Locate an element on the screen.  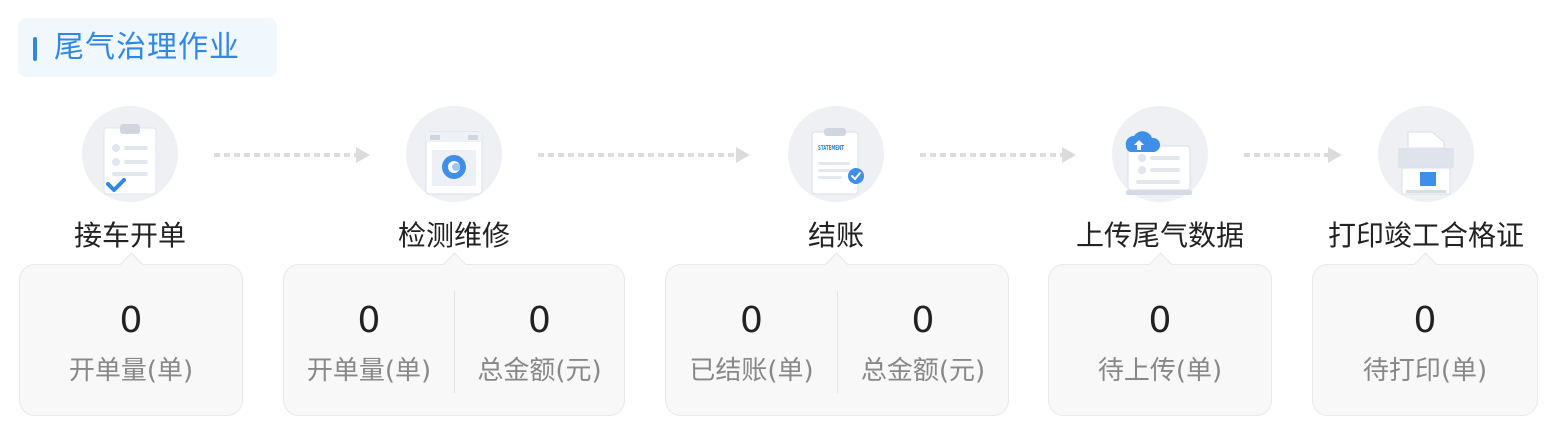
clipboard-check-icon is located at coordinates (130, 154).